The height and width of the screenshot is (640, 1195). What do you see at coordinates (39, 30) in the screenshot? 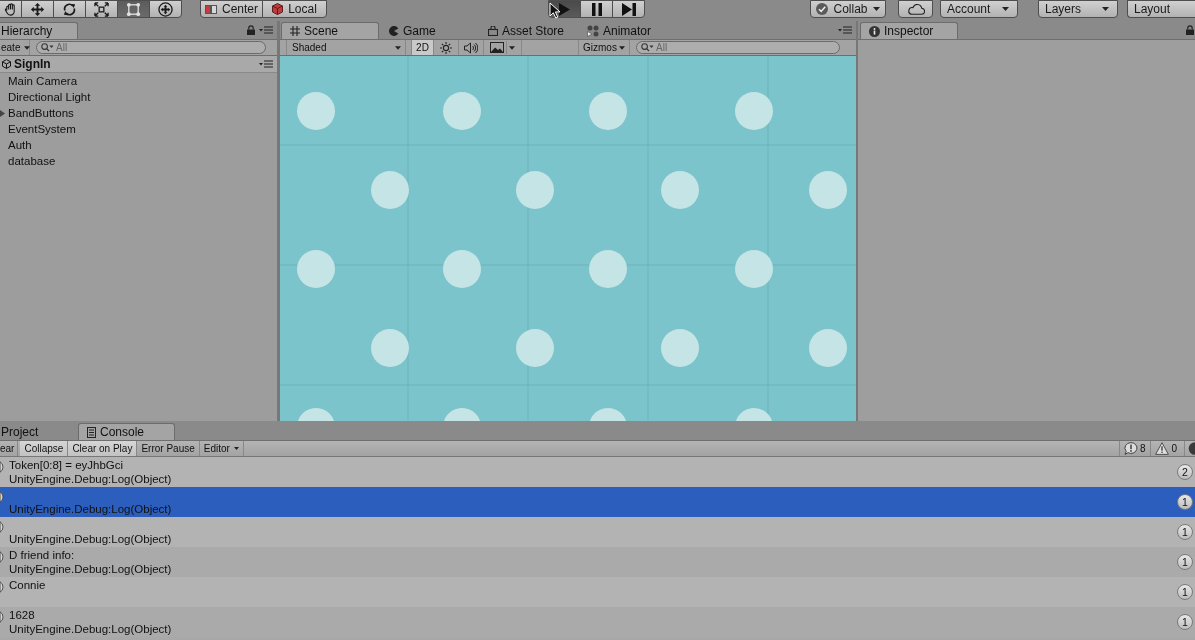
I see `hierarchy-tab: Hierarchy` at bounding box center [39, 30].